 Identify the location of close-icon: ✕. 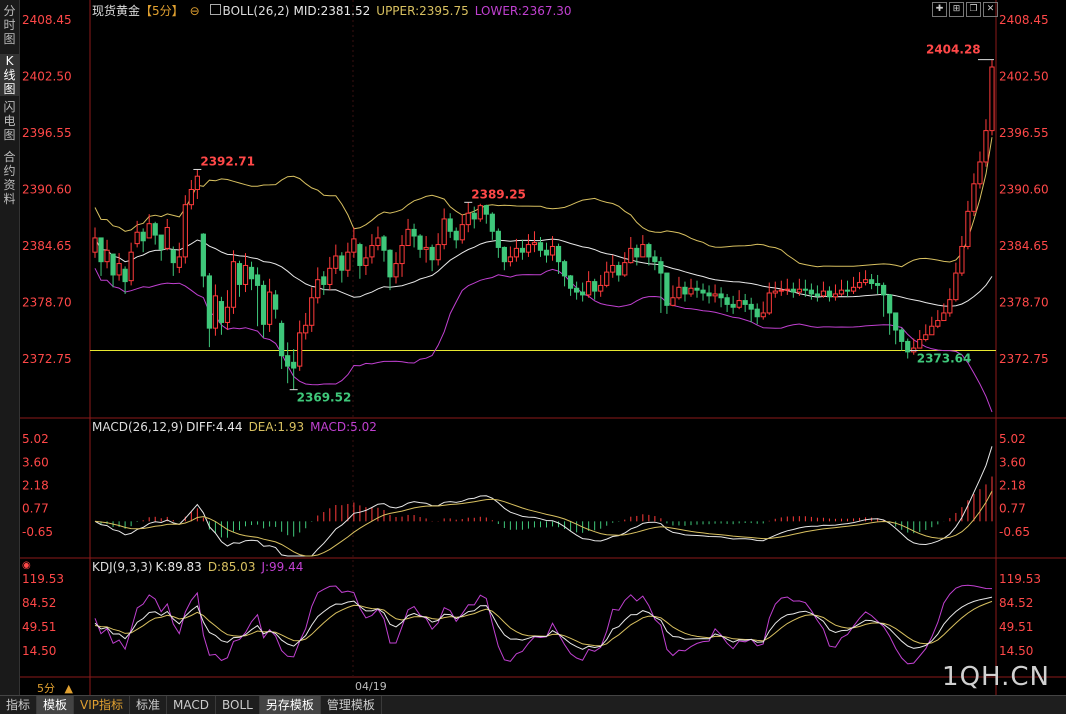
(990, 9).